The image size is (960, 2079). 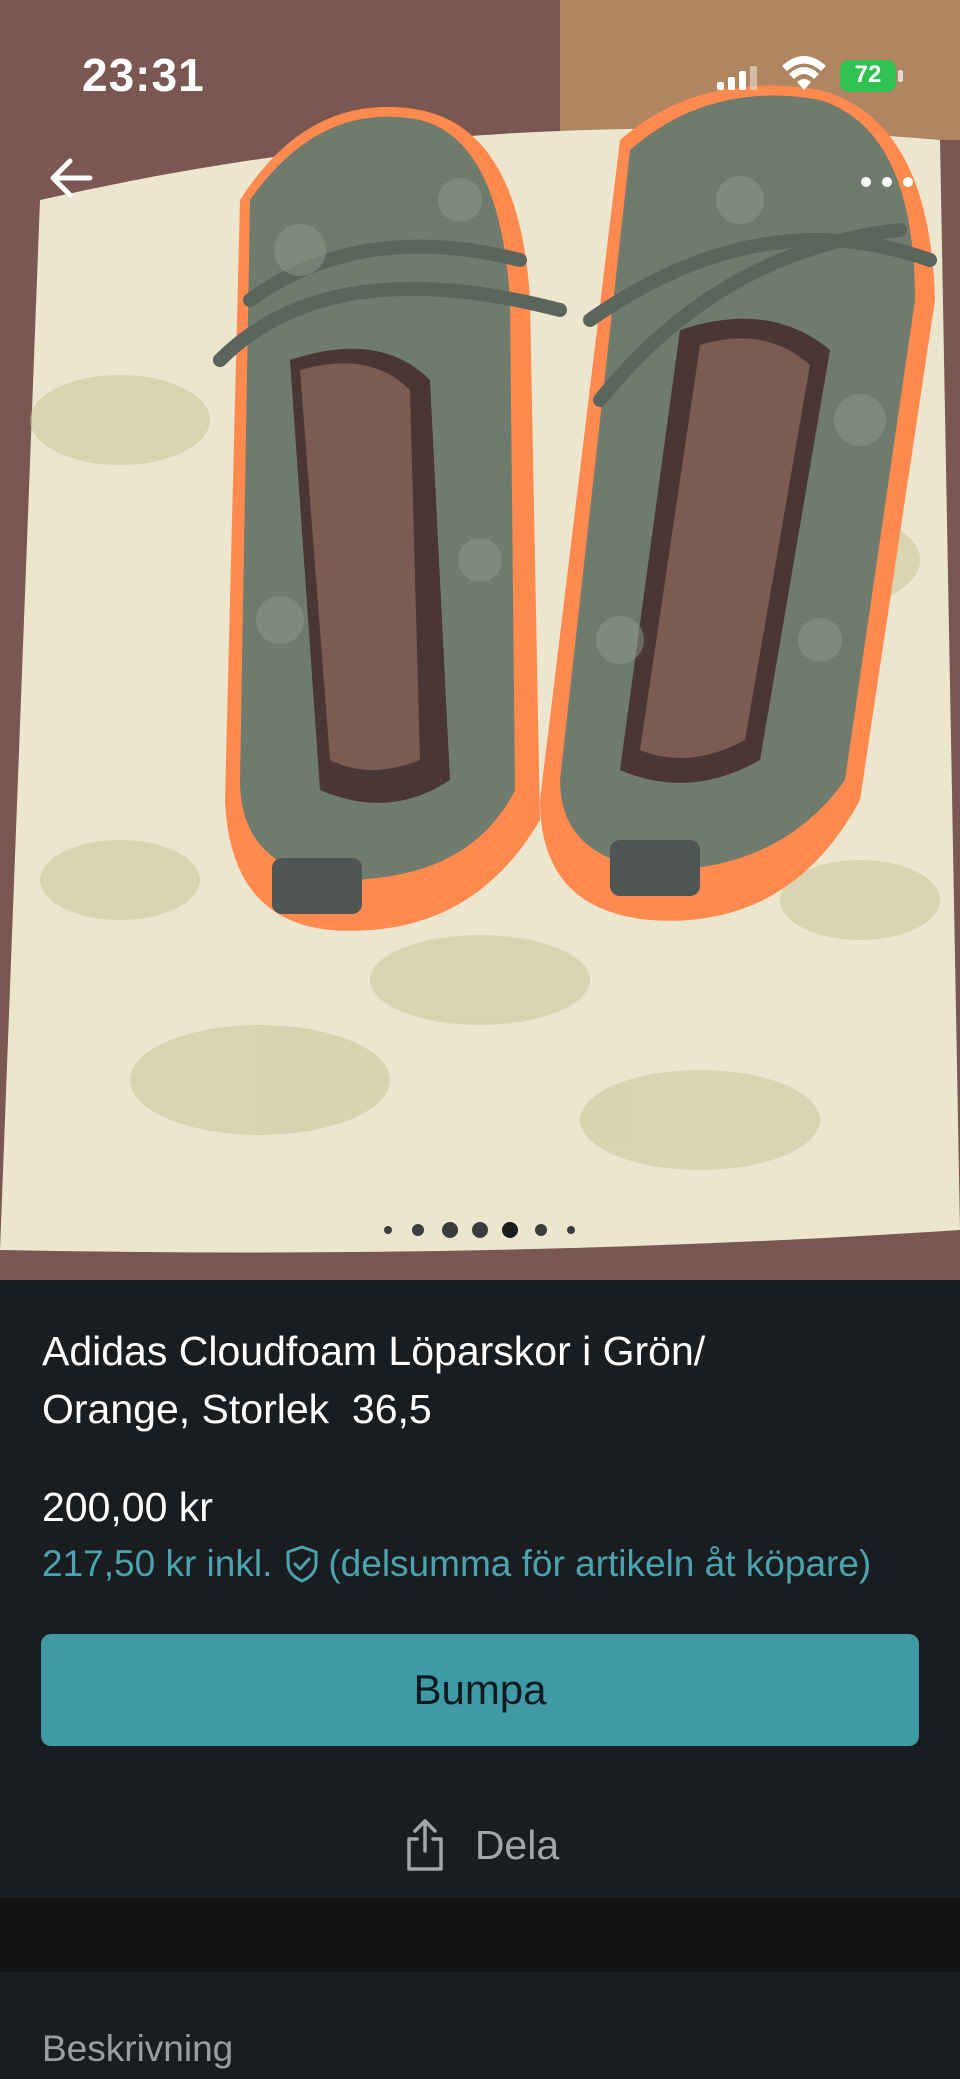 What do you see at coordinates (302, 1564) in the screenshot?
I see `shield-check-icon` at bounding box center [302, 1564].